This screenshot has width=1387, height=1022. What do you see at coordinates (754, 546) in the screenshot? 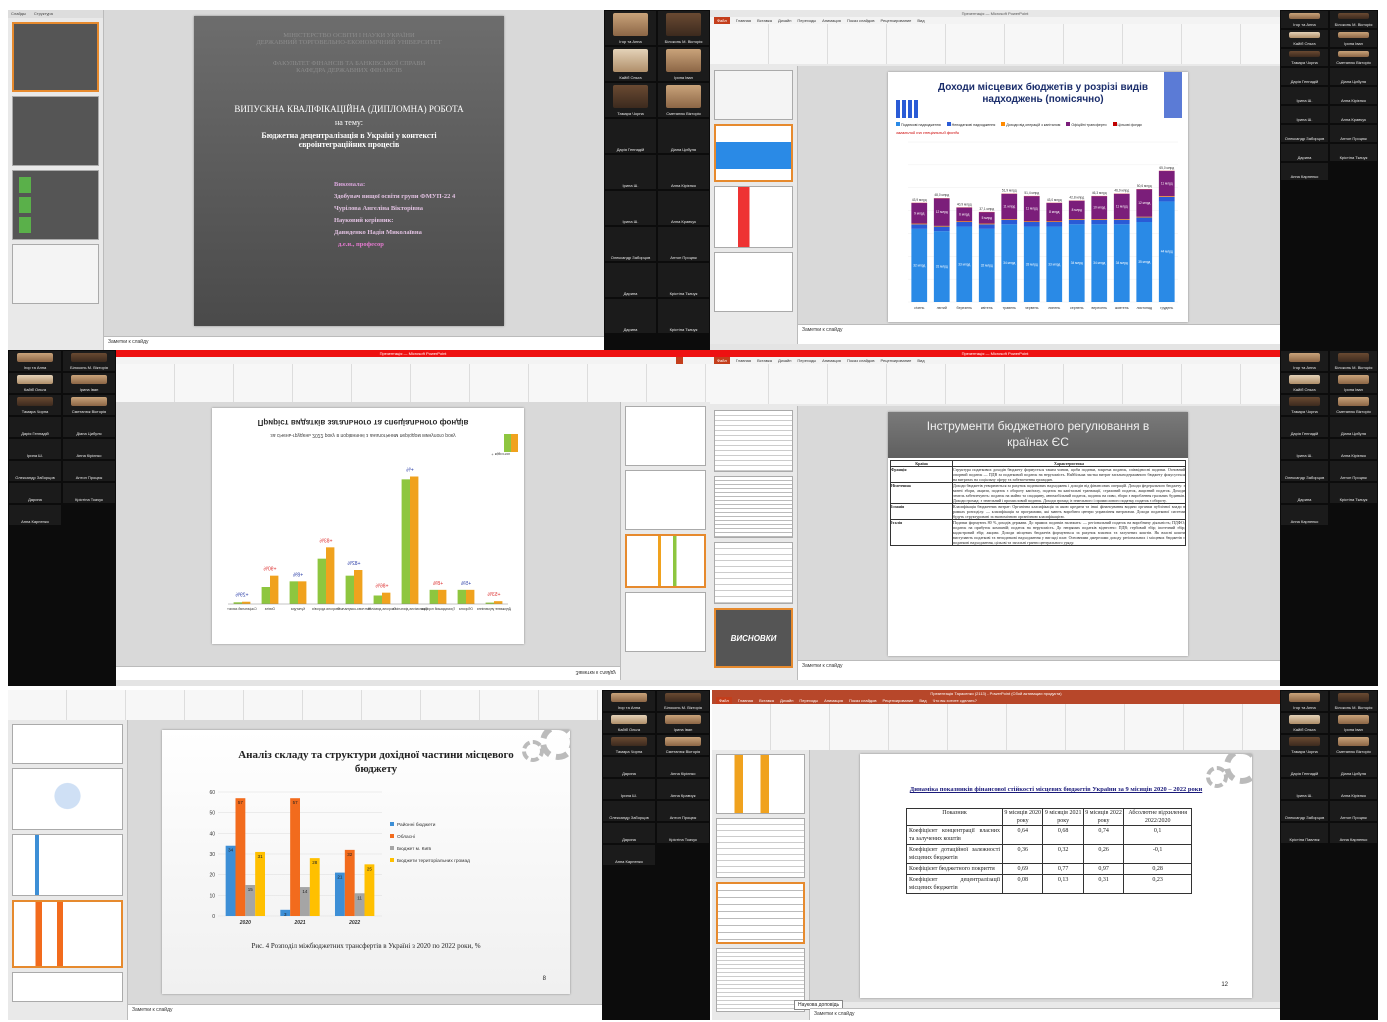
I see `slide-thumbnails: ВИСНОВКИ` at bounding box center [754, 546].